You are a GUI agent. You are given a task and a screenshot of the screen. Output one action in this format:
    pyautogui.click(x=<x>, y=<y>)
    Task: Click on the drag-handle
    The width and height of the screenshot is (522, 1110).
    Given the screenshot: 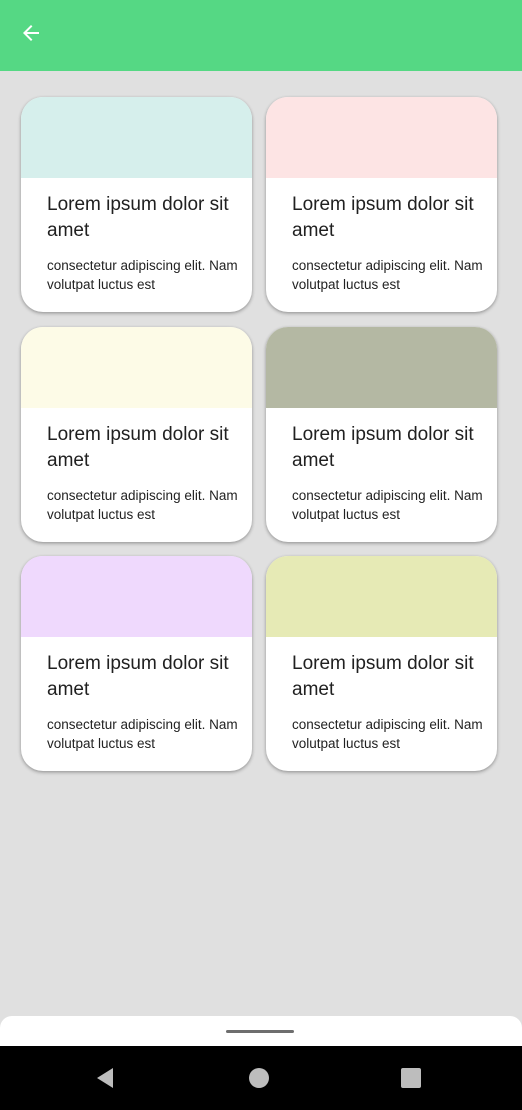 What is the action you would take?
    pyautogui.click(x=260, y=1031)
    